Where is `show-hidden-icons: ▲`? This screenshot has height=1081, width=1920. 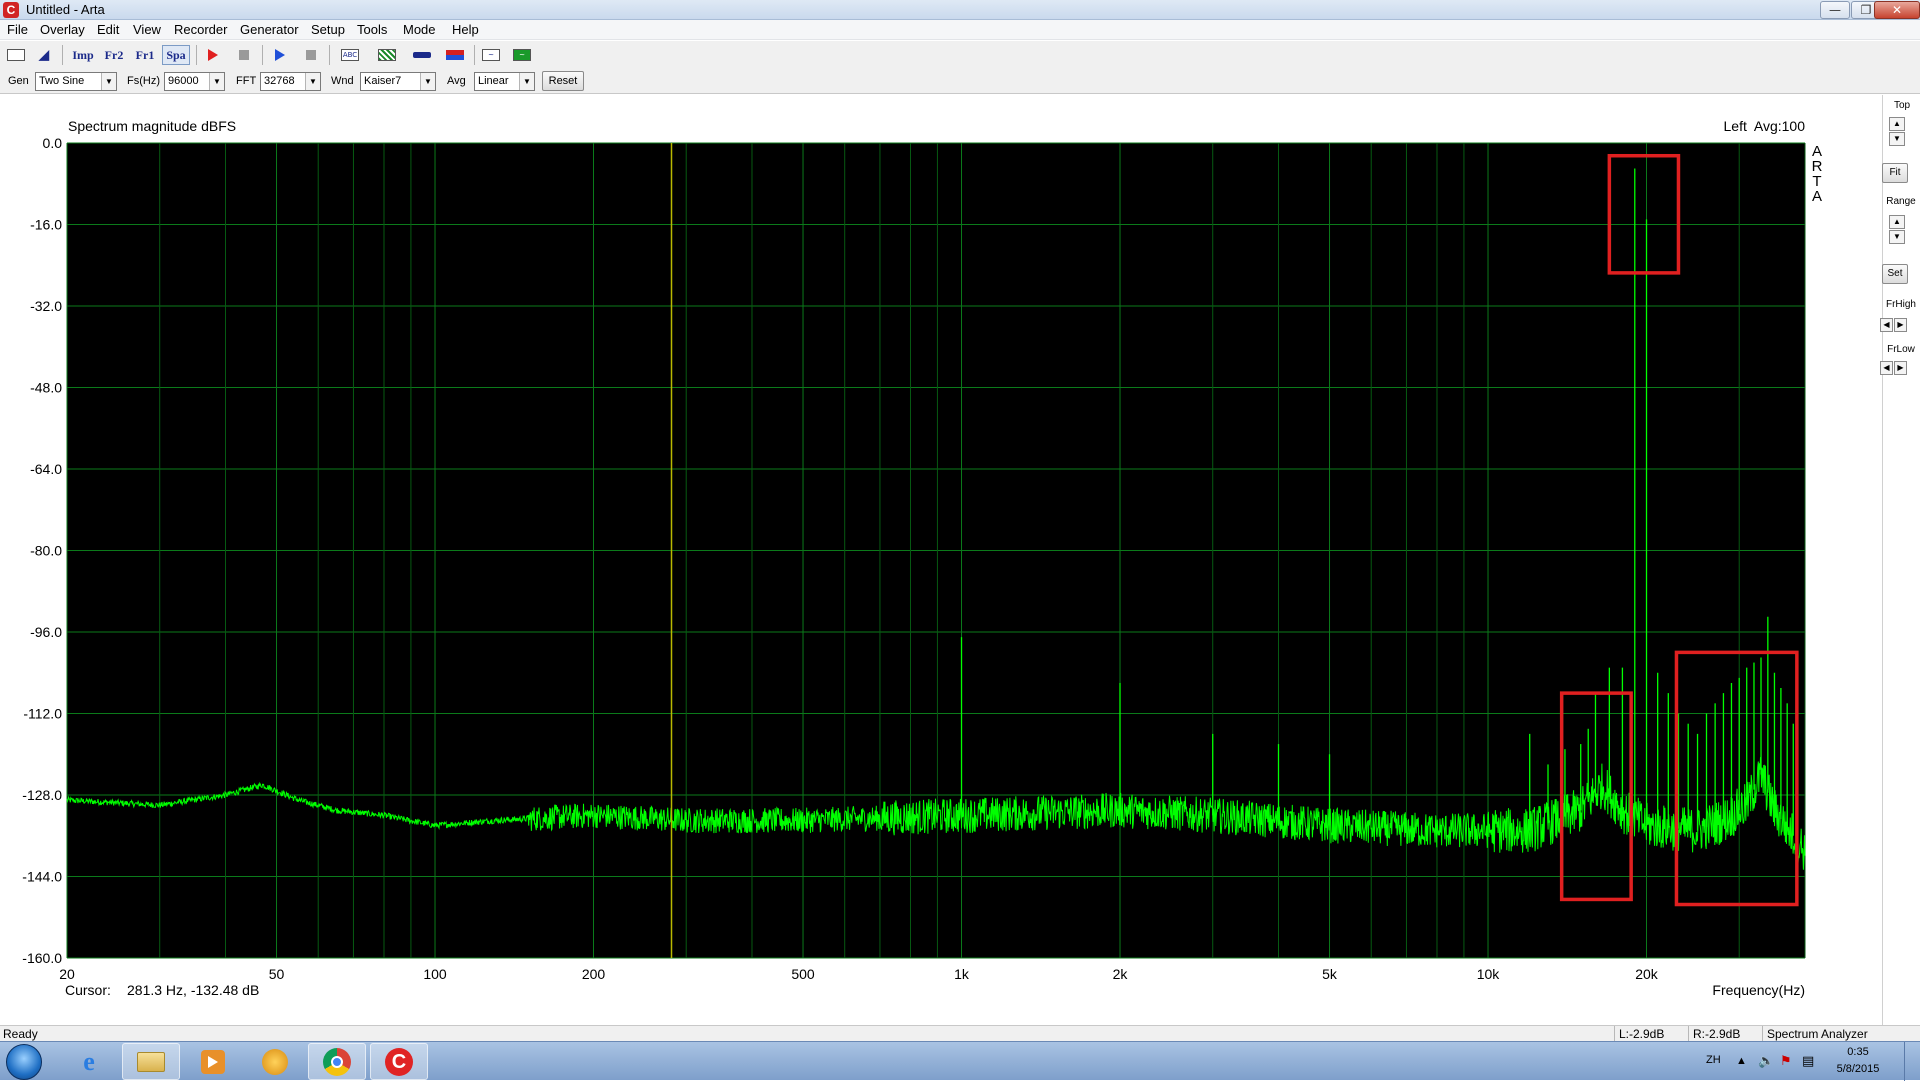 show-hidden-icons: ▲ is located at coordinates (1741, 1061).